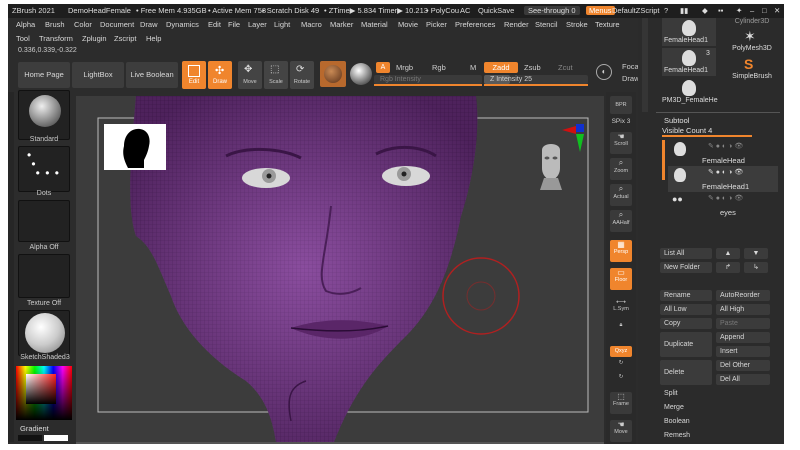  What do you see at coordinates (404, 67) in the screenshot?
I see `mrgb-button: Mrgb` at bounding box center [404, 67].